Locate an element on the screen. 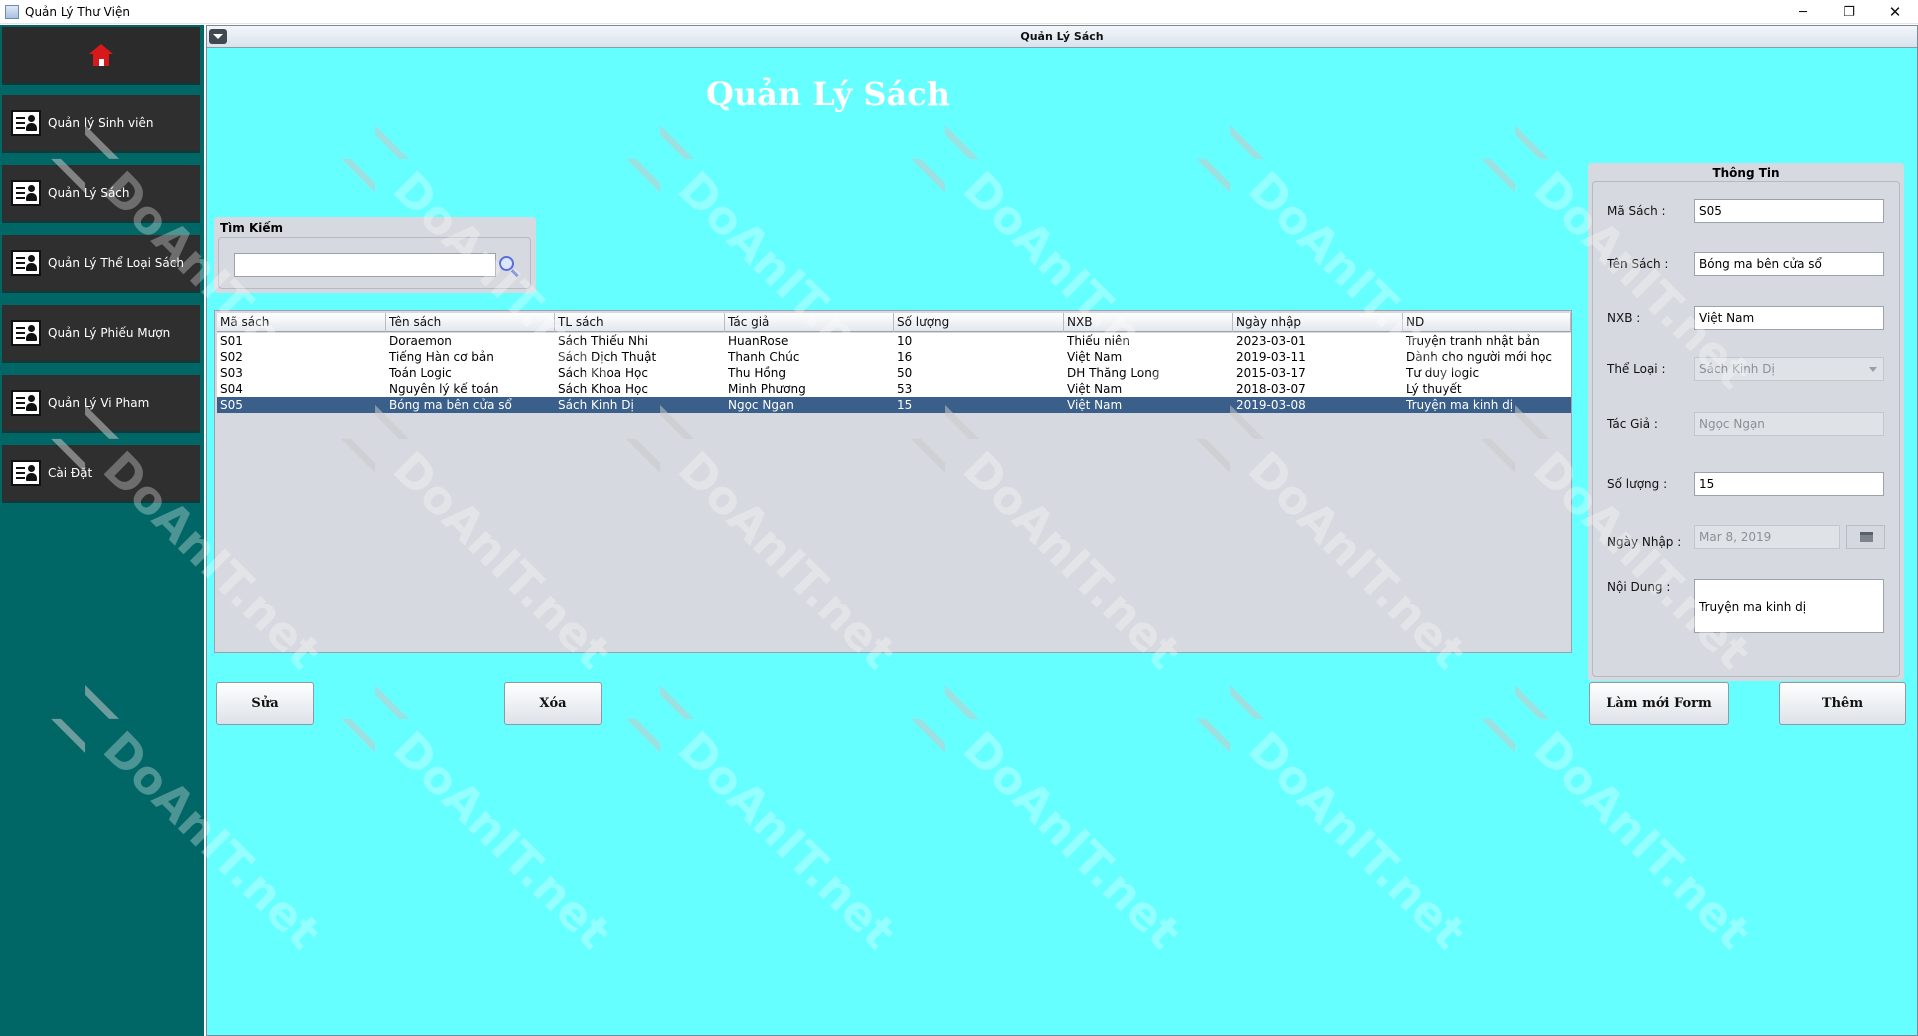 This screenshot has width=1918, height=1036. table-cell: 53 is located at coordinates (905, 389).